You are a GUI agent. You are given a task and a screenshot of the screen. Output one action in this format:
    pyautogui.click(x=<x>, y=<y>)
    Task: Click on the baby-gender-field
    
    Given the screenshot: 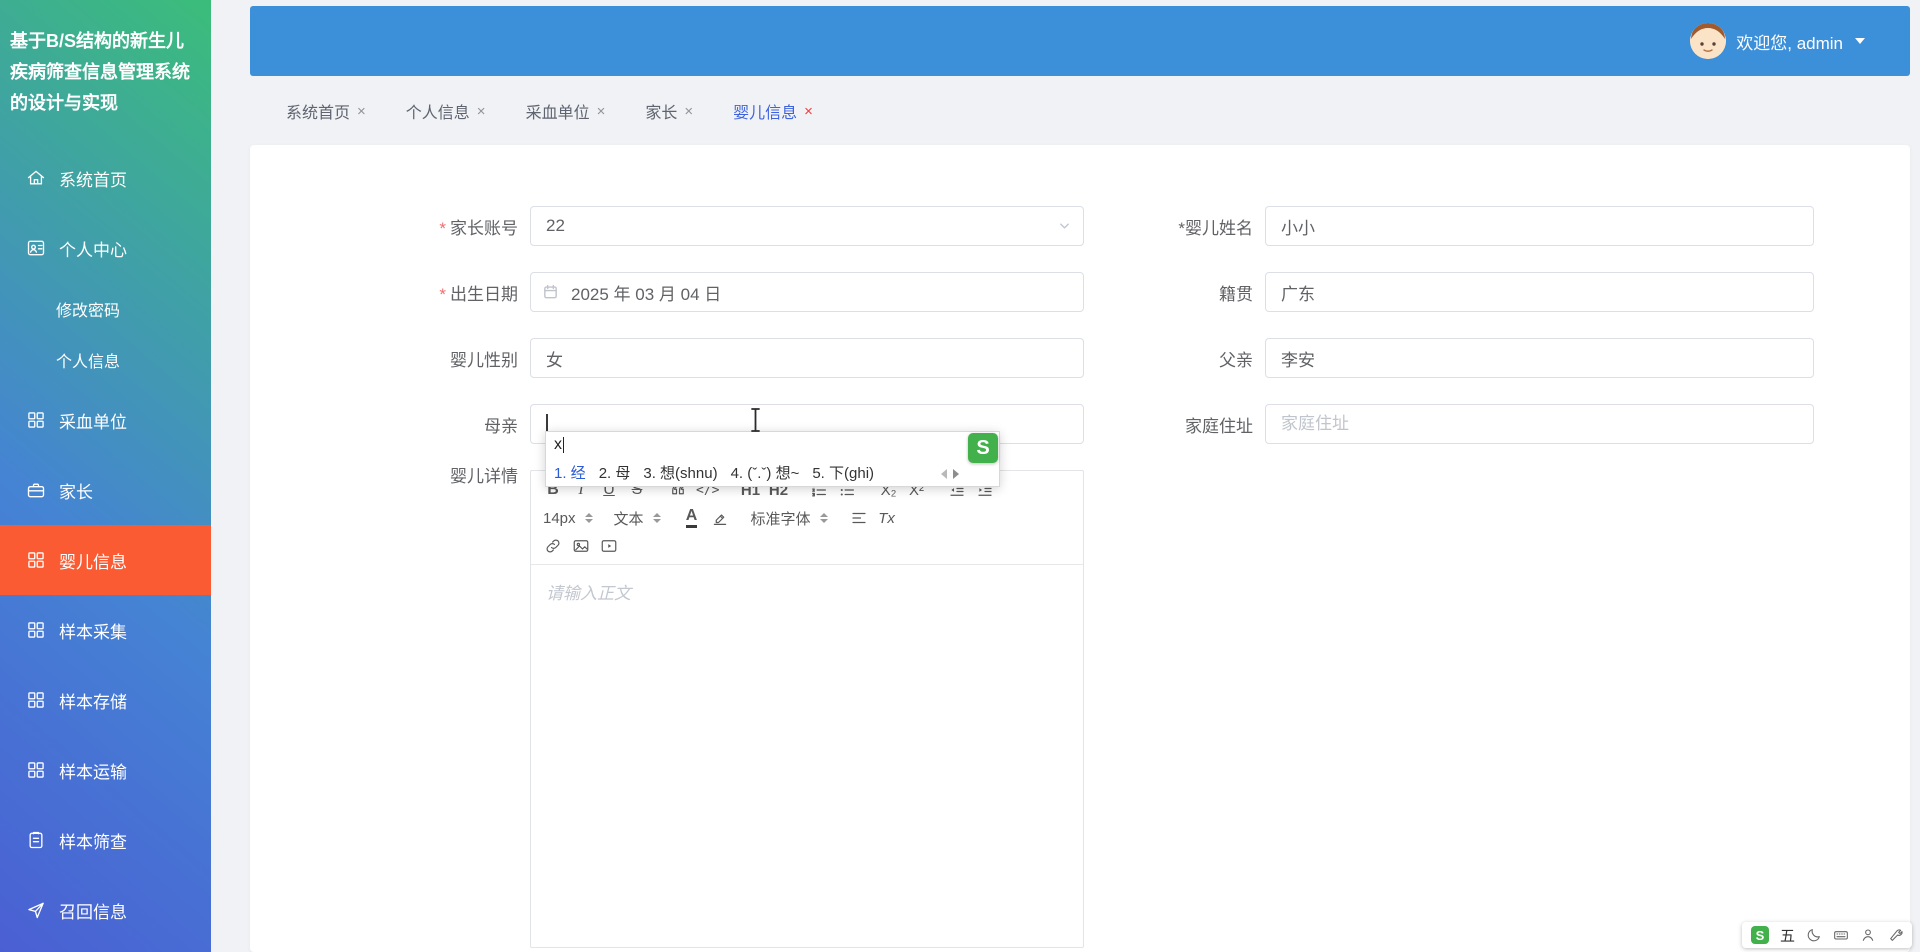 What is the action you would take?
    pyautogui.click(x=807, y=358)
    